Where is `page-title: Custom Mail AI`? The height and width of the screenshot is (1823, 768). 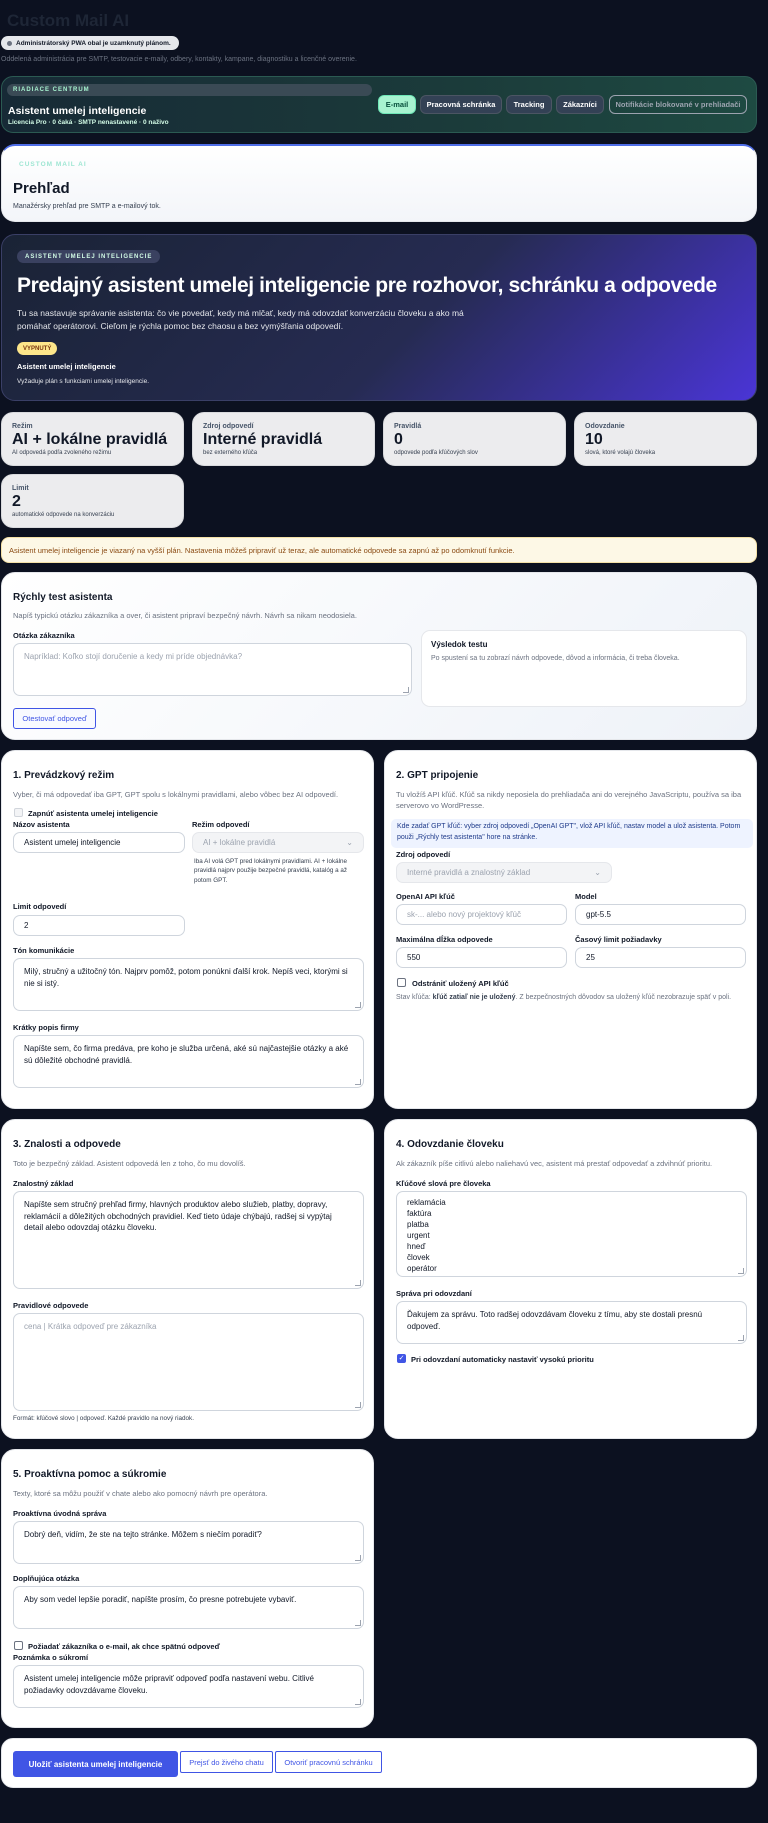
page-title: Custom Mail AI is located at coordinates (68, 20).